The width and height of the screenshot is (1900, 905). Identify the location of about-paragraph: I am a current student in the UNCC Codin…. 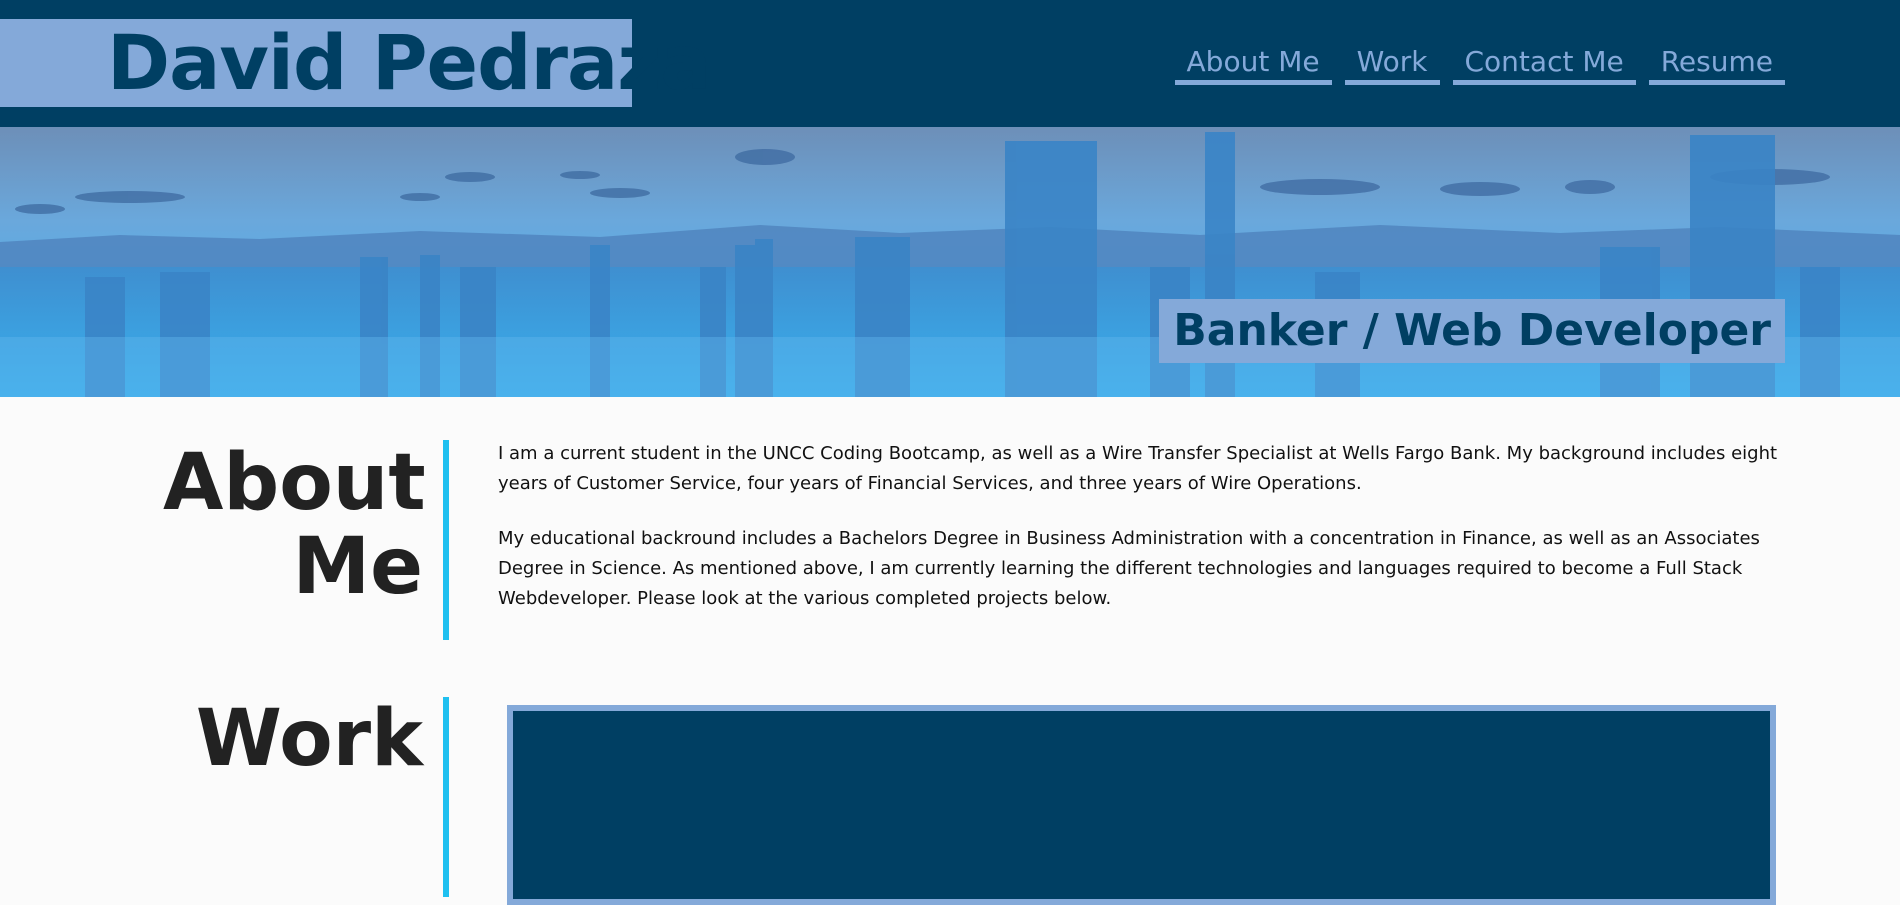
(1138, 468).